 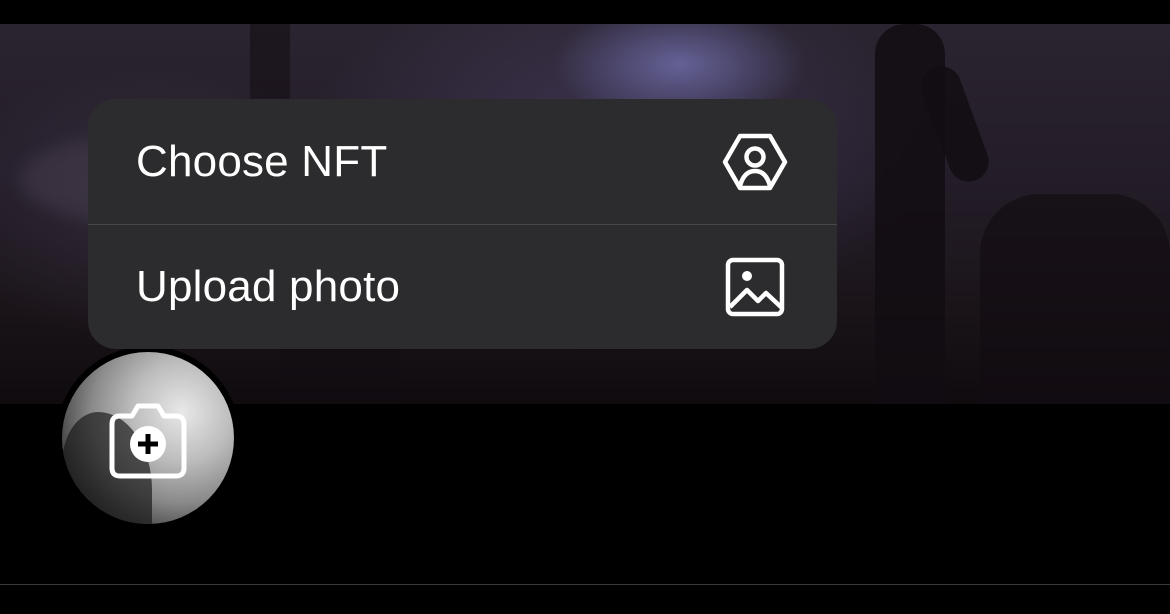 I want to click on banner-silhouette, so click(x=1075, y=299).